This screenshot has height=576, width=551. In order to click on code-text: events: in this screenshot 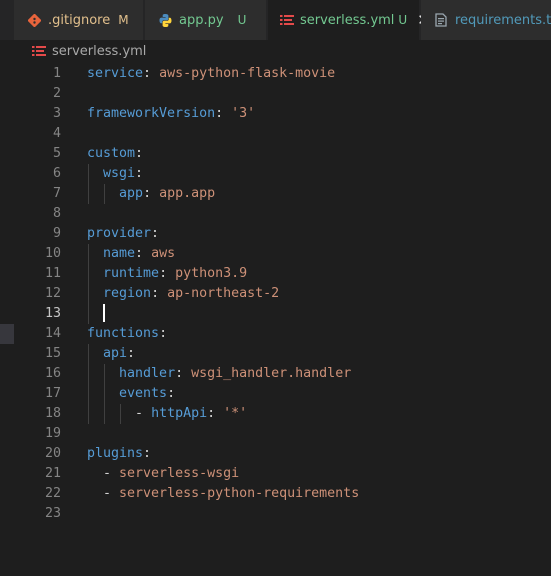, I will do `click(131, 394)`.